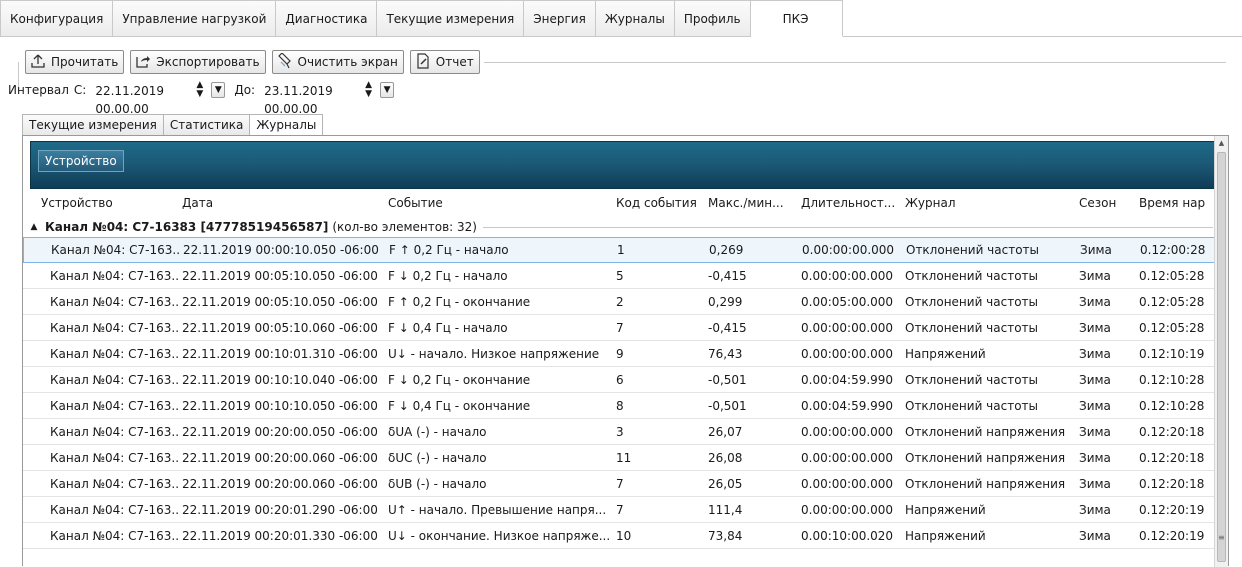  Describe the element at coordinates (198, 62) in the screenshot. I see `export-button: Экспортировать` at that location.